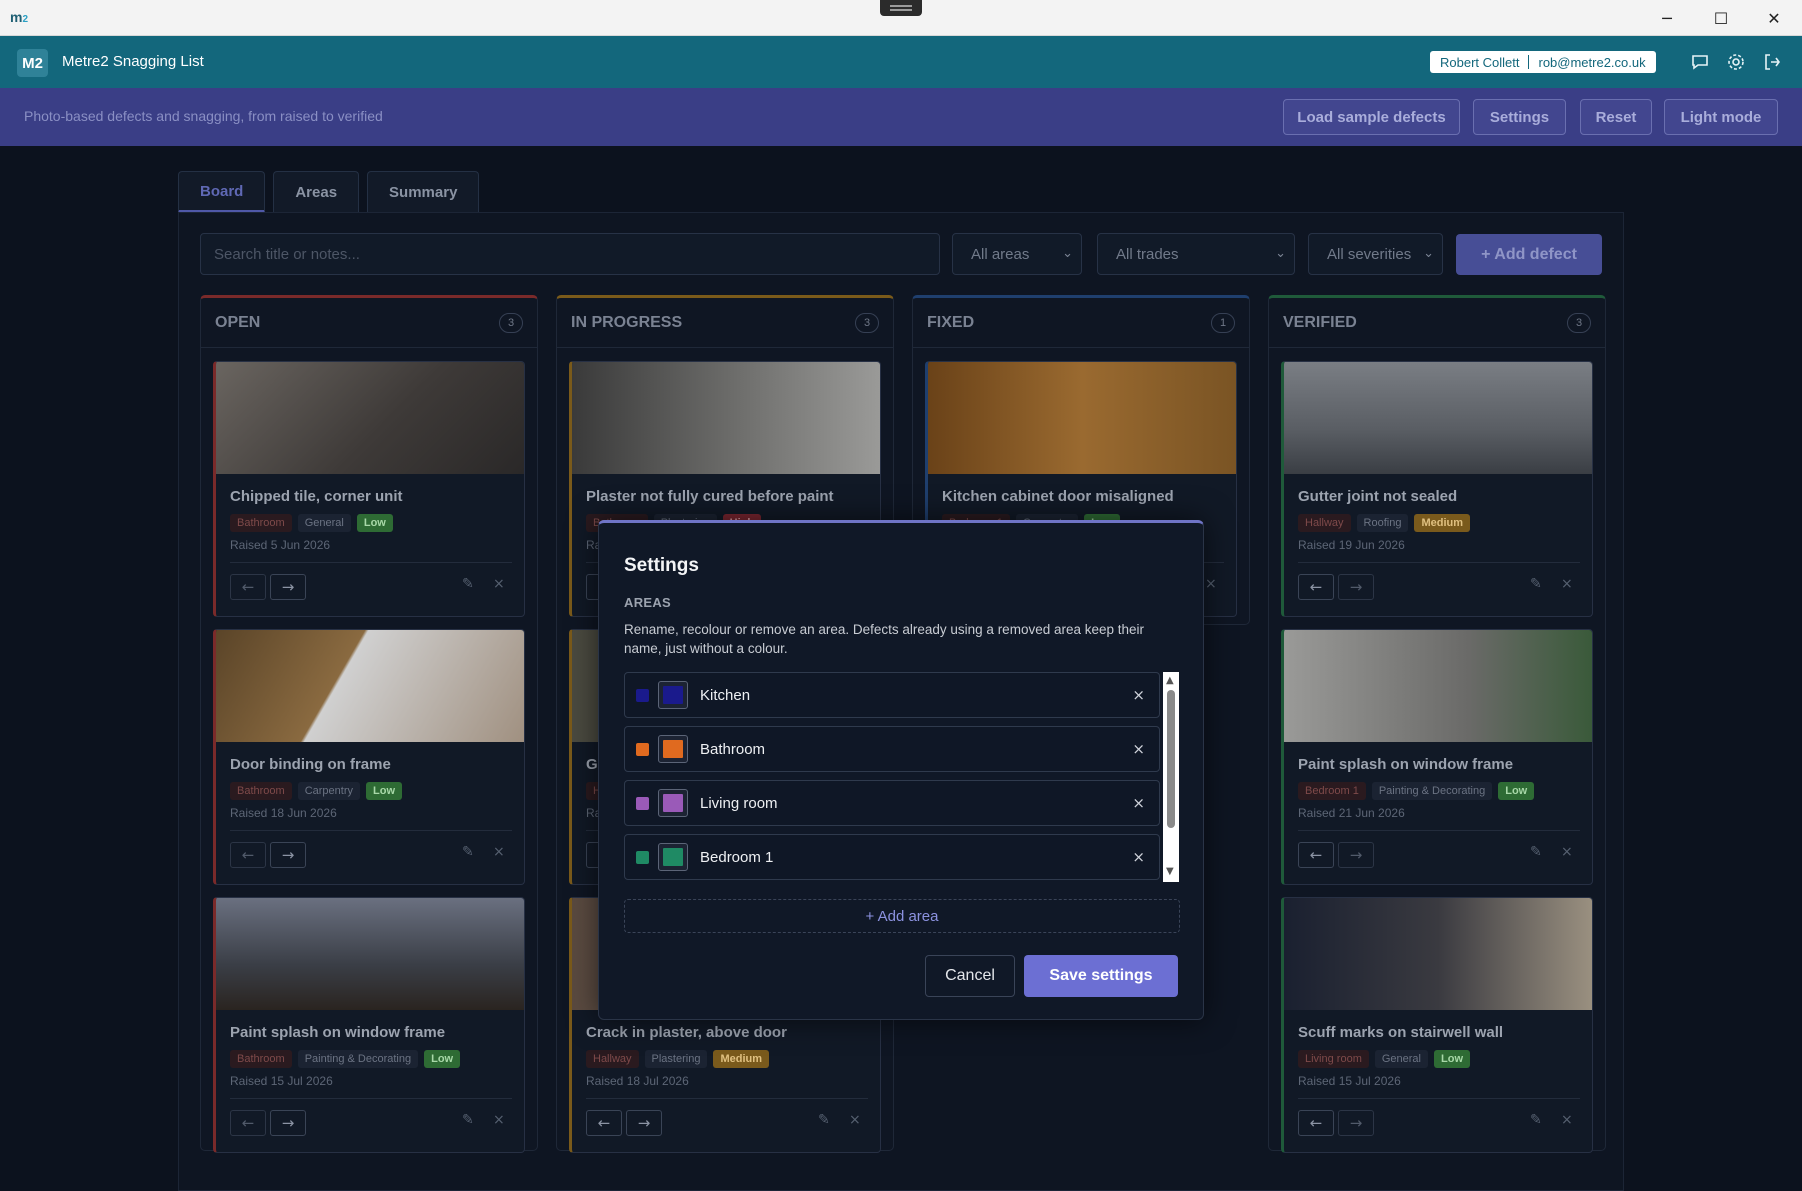 This screenshot has width=1802, height=1191. What do you see at coordinates (1667, 18) in the screenshot?
I see `minimize-button: ─` at bounding box center [1667, 18].